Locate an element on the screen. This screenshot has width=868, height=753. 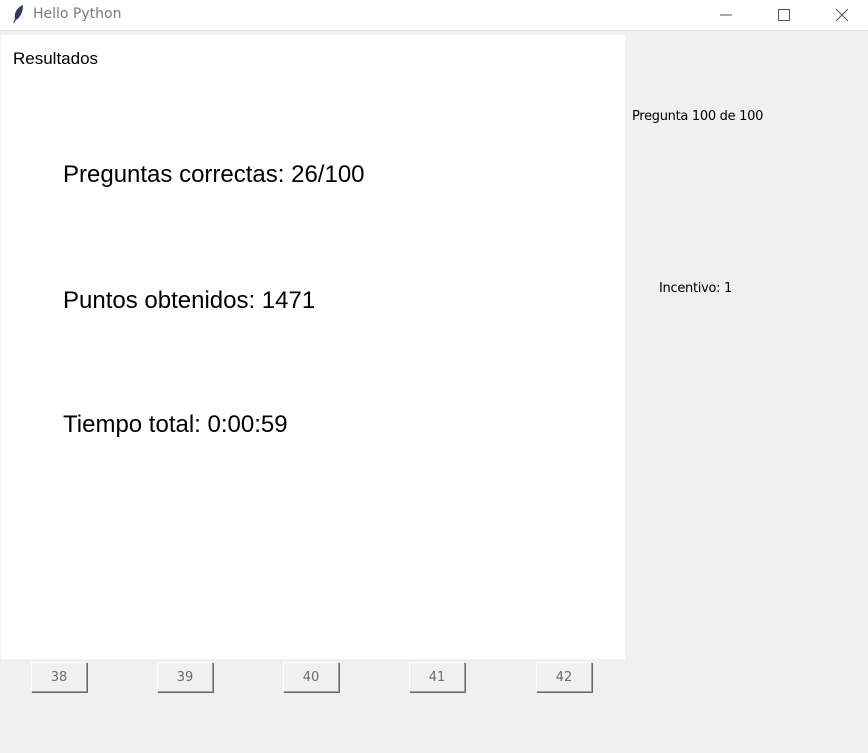
correct-answers-label: Preguntas correctas: 26/100 is located at coordinates (214, 174).